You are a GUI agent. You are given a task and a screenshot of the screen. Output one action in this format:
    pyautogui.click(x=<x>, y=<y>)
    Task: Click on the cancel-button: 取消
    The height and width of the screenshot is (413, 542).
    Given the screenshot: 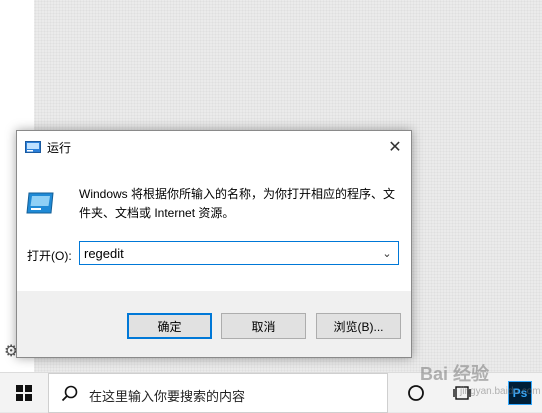 What is the action you would take?
    pyautogui.click(x=263, y=326)
    